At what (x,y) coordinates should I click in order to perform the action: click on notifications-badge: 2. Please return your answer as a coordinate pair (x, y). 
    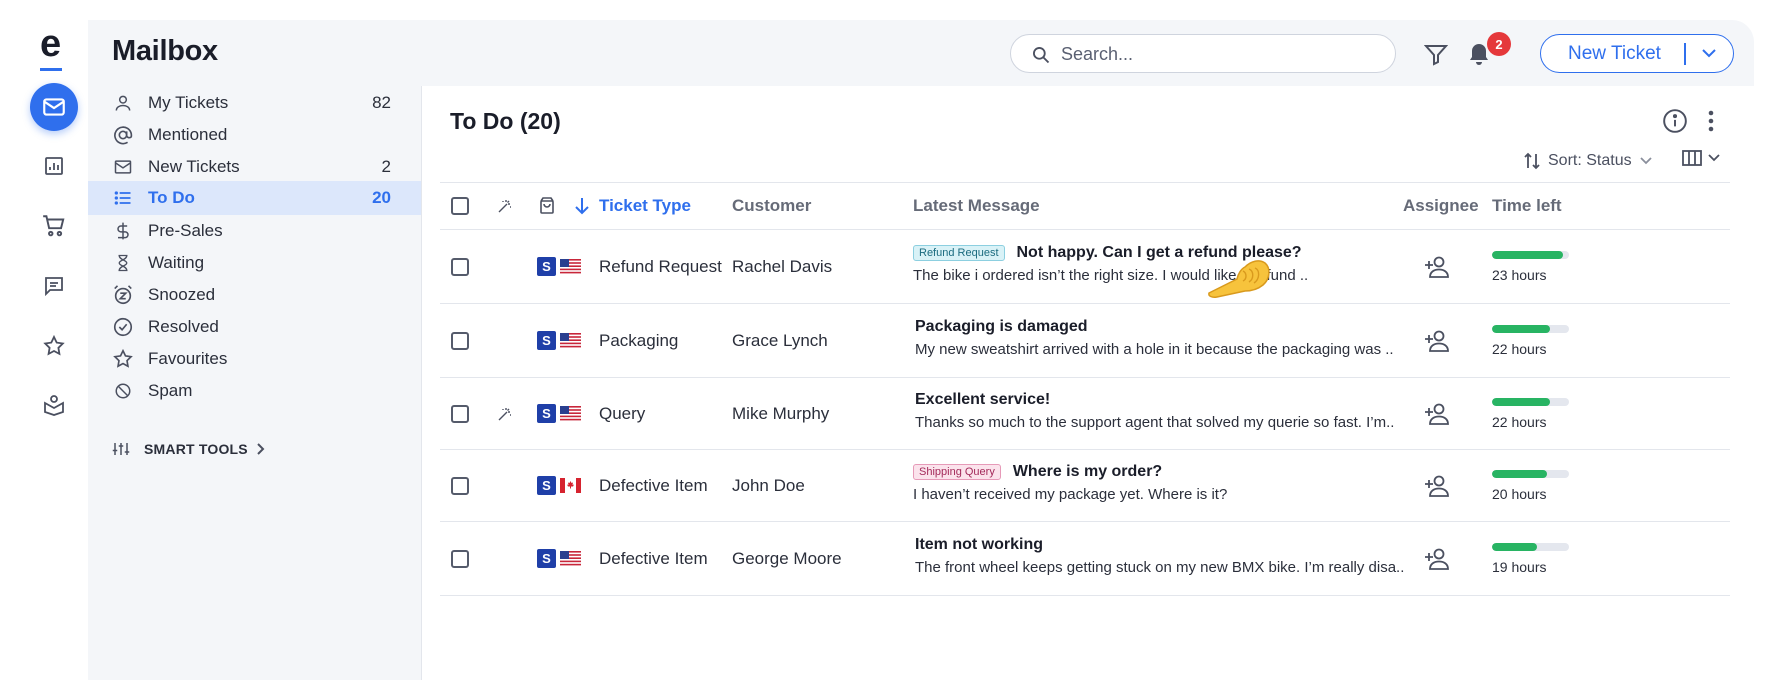
    Looking at the image, I should click on (1499, 44).